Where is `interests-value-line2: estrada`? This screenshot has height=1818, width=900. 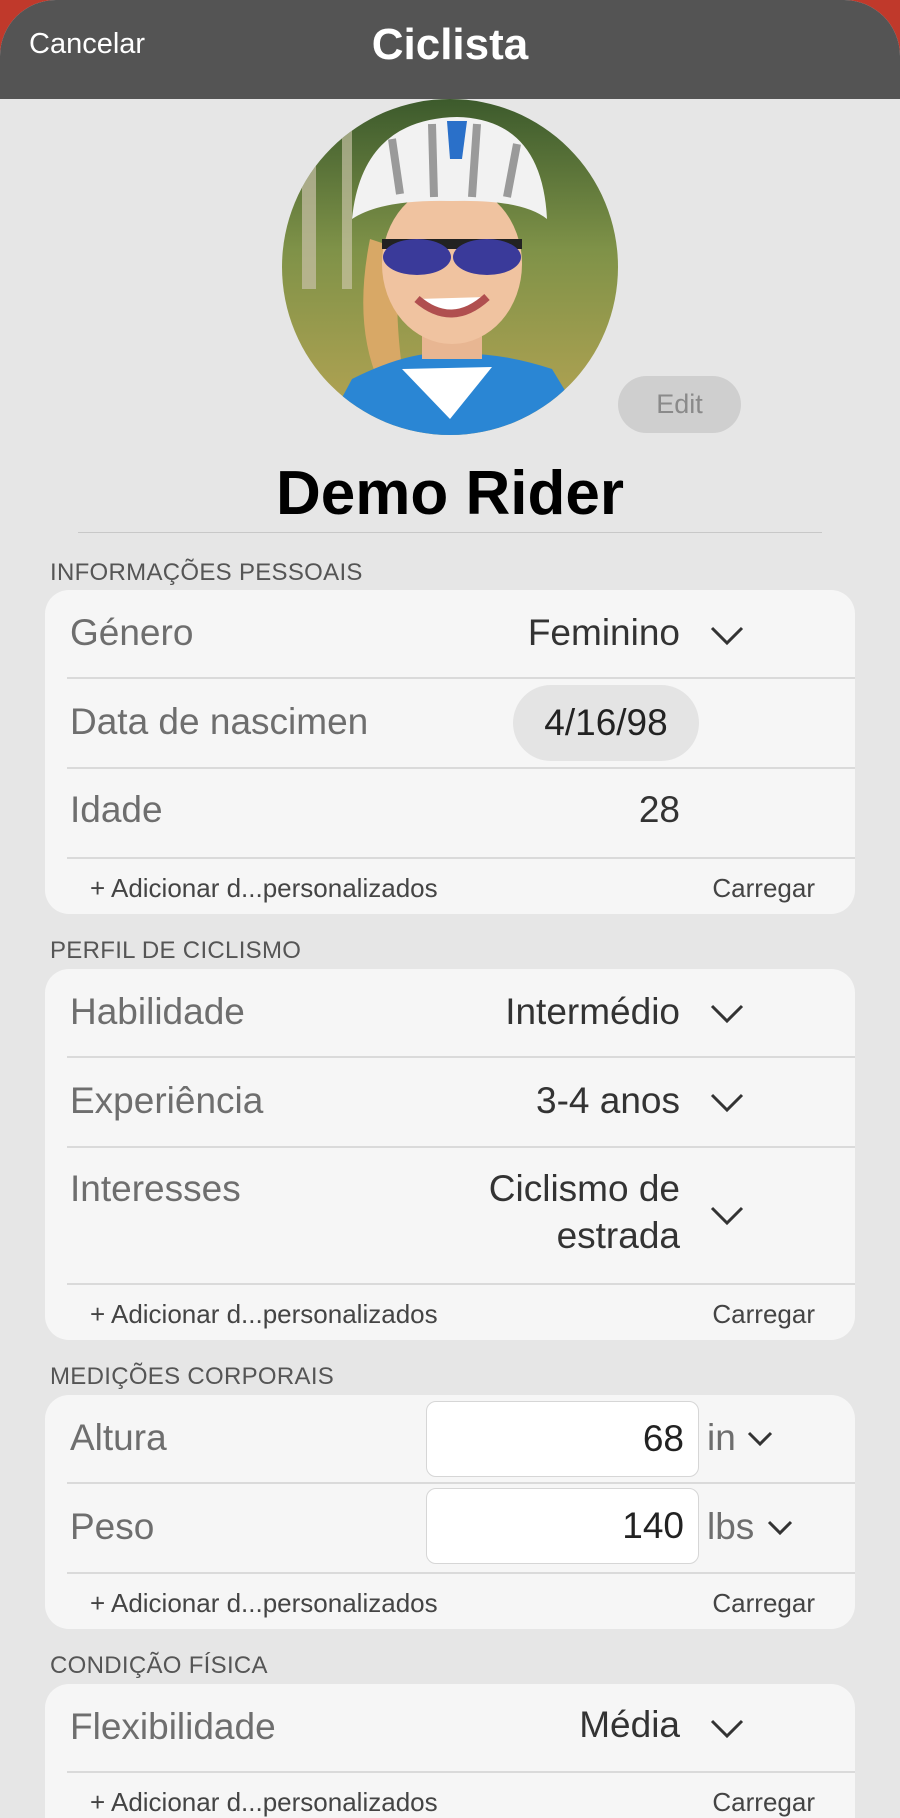
interests-value-line2: estrada is located at coordinates (618, 1236).